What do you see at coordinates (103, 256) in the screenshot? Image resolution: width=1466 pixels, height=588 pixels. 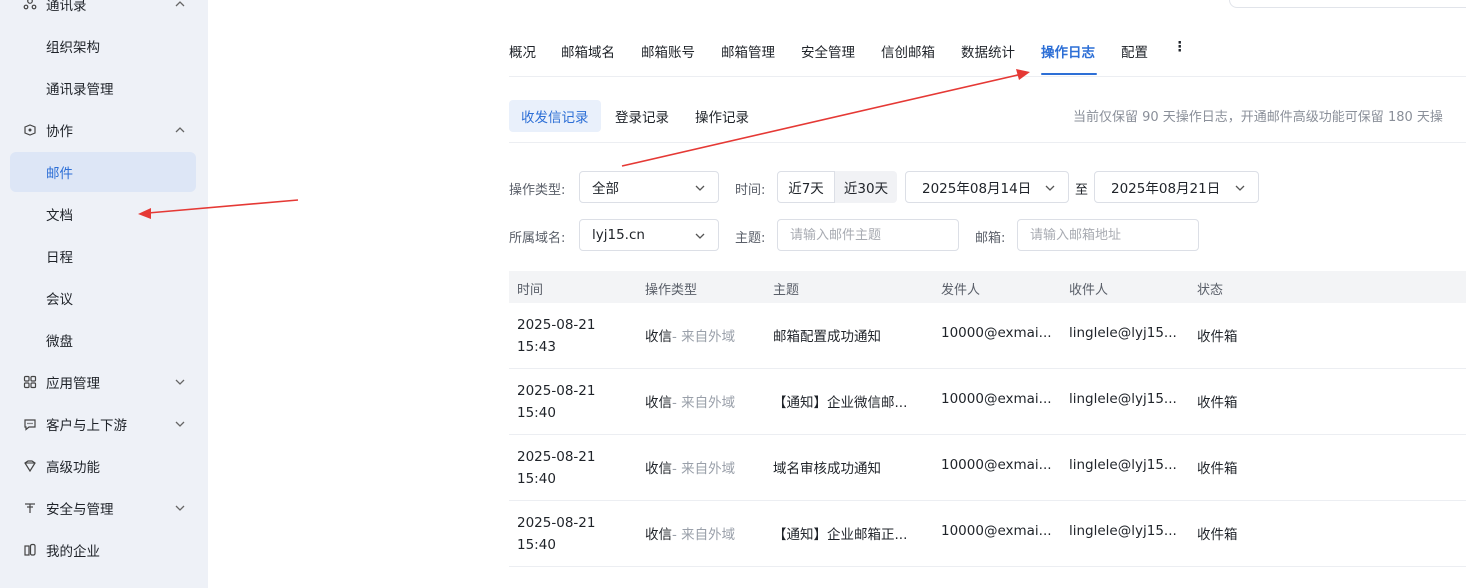 I see `sidebar-item-calendar: 日程` at bounding box center [103, 256].